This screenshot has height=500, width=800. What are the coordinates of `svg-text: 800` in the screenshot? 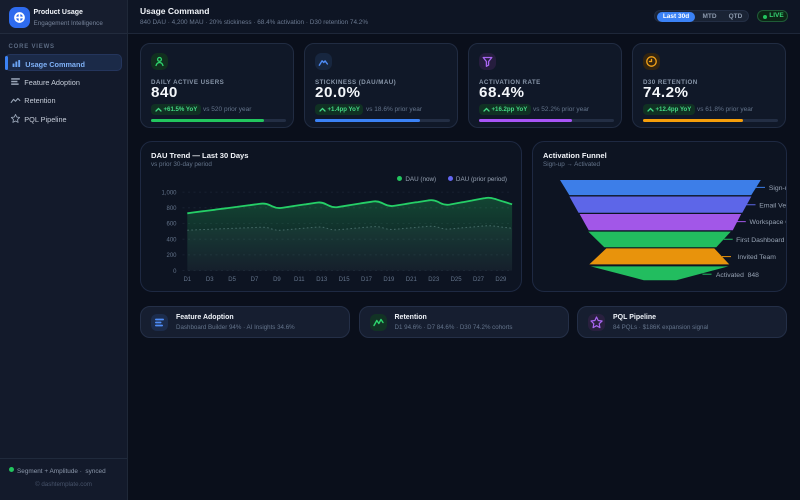 It's located at (171, 209).